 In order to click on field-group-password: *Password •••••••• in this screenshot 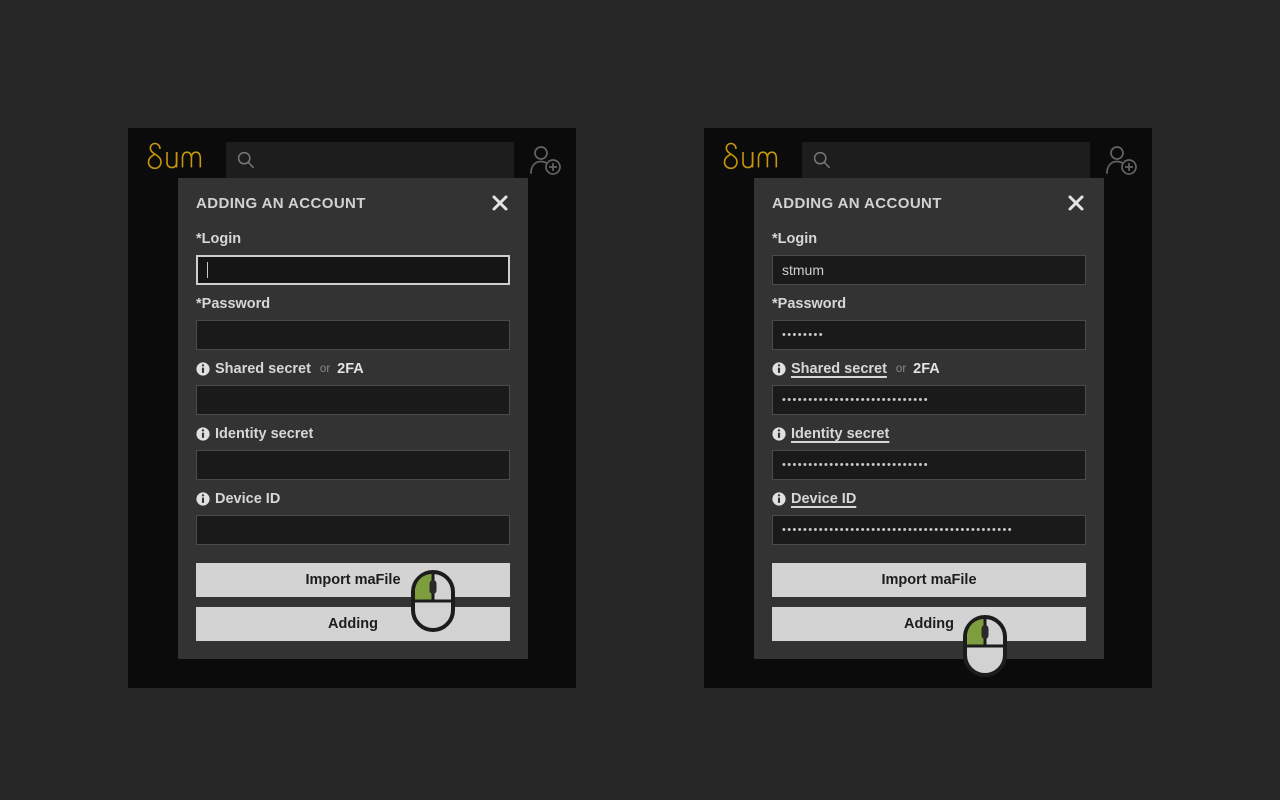, I will do `click(929, 322)`.